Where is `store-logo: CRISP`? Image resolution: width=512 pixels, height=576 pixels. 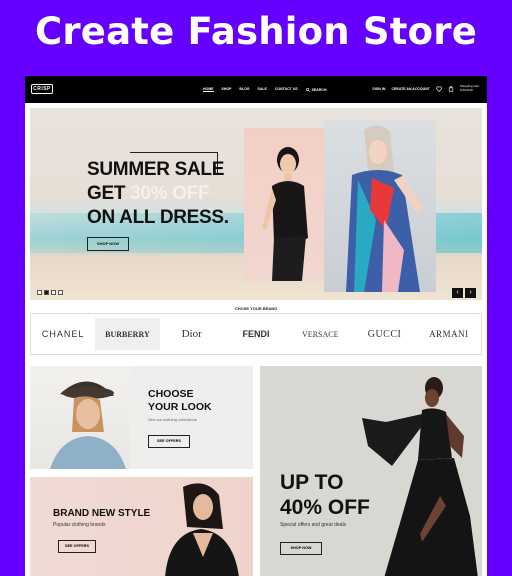 store-logo: CRISP is located at coordinates (42, 89).